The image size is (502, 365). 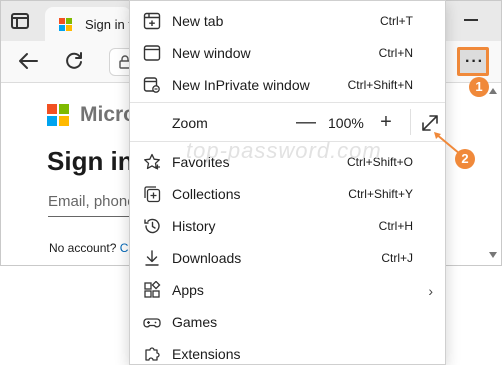 What do you see at coordinates (395, 53) in the screenshot?
I see `menu-item-shortcut: Ctrl+N` at bounding box center [395, 53].